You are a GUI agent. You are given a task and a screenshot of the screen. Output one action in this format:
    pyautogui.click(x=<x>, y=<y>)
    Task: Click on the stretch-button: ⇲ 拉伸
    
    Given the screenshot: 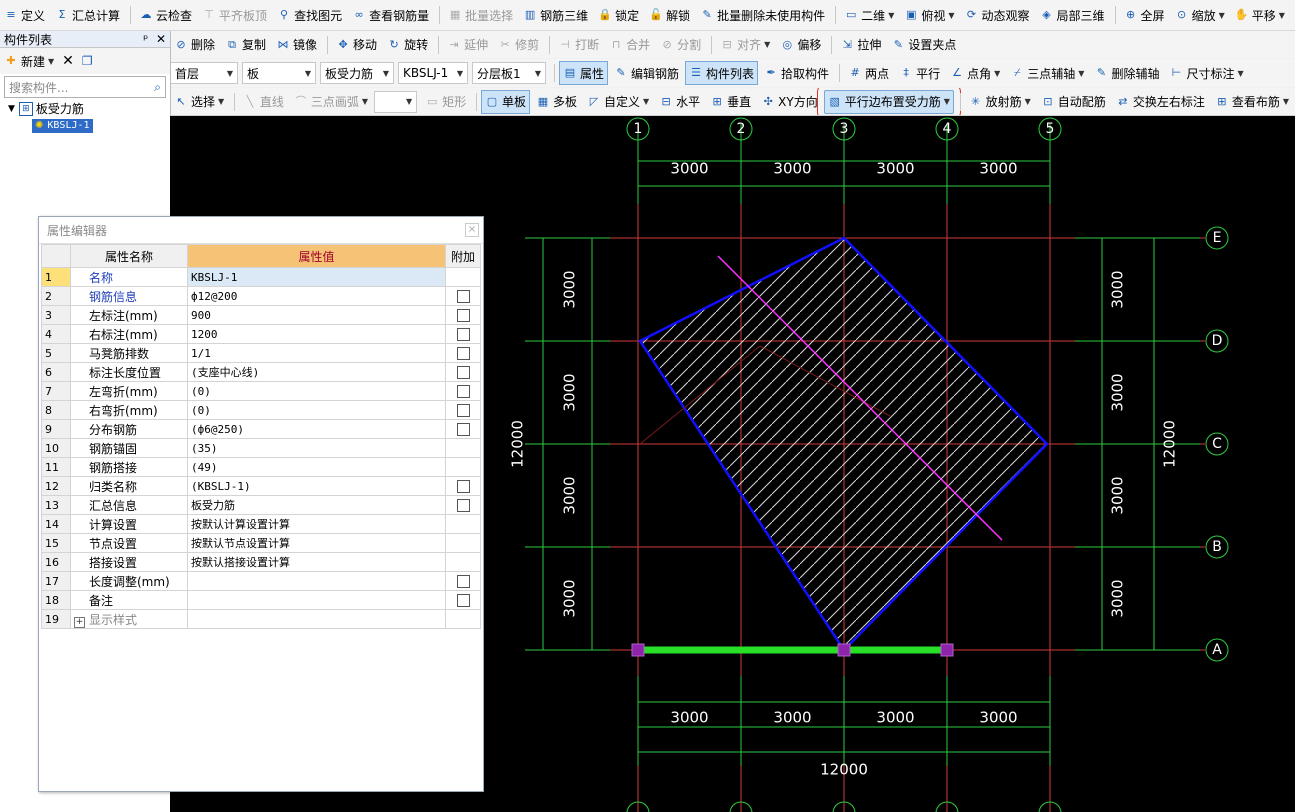 What is the action you would take?
    pyautogui.click(x=860, y=45)
    